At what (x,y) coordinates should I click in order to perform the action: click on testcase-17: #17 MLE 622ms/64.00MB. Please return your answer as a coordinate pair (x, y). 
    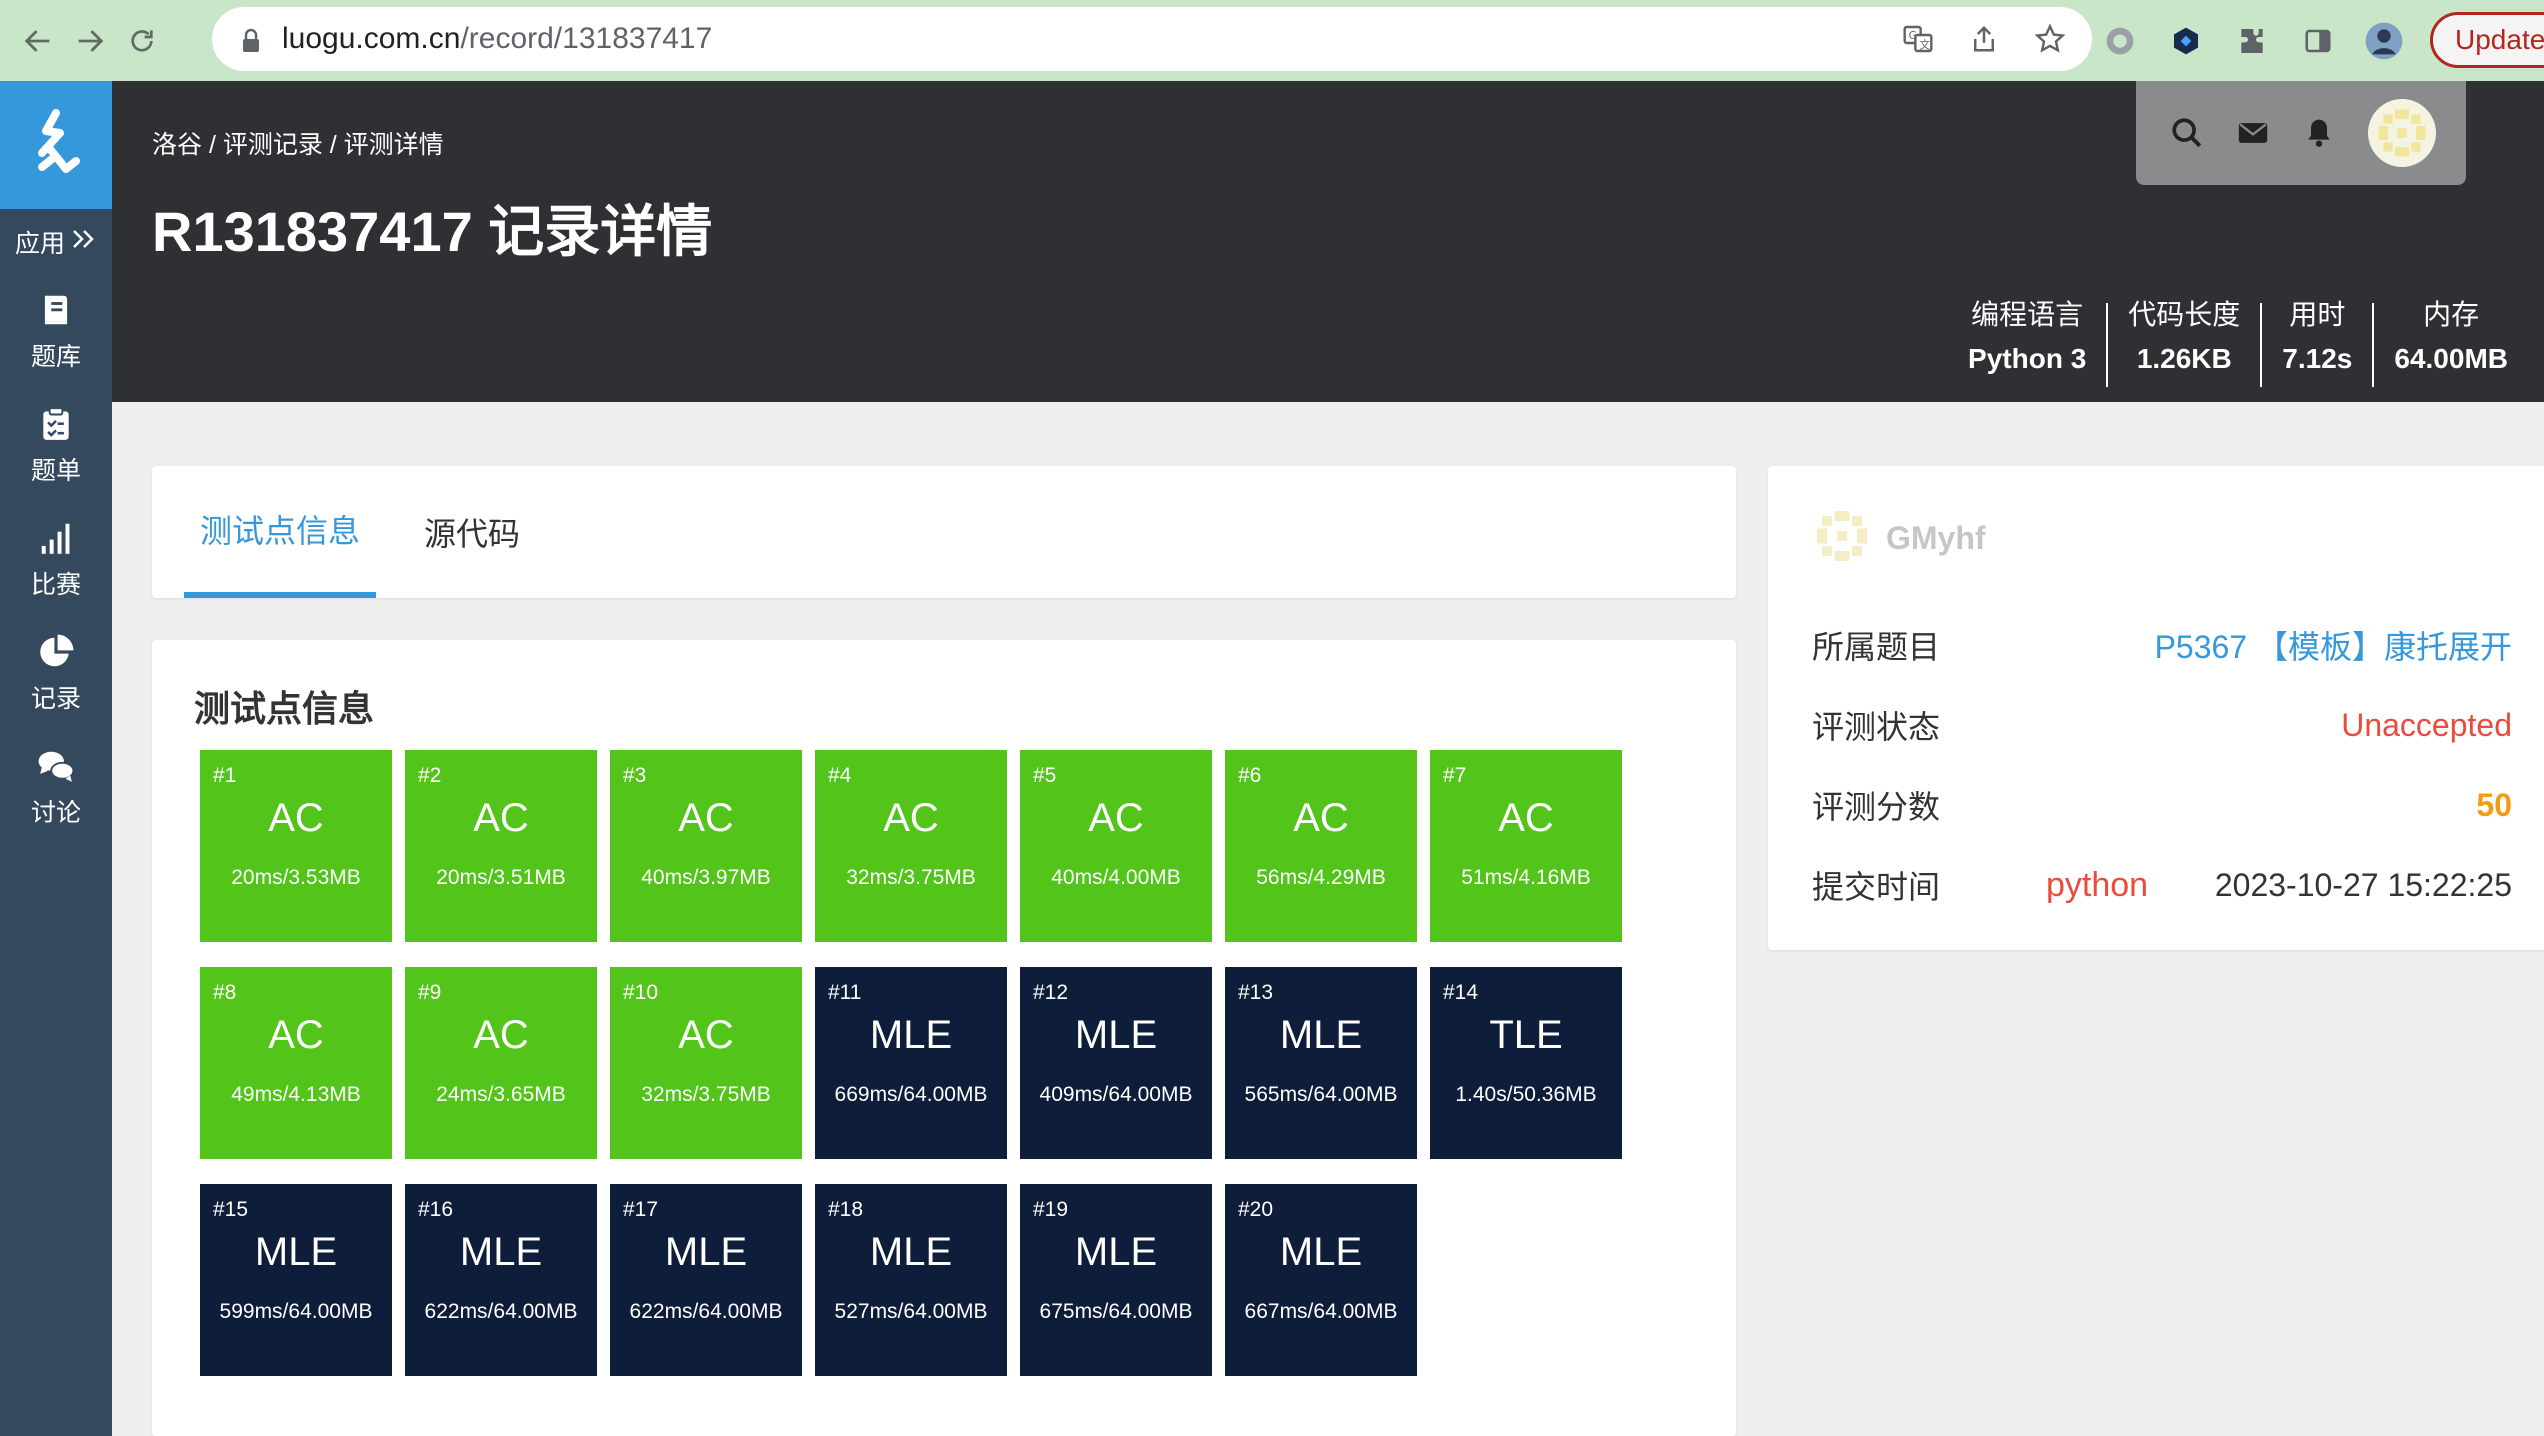
    Looking at the image, I should click on (706, 1280).